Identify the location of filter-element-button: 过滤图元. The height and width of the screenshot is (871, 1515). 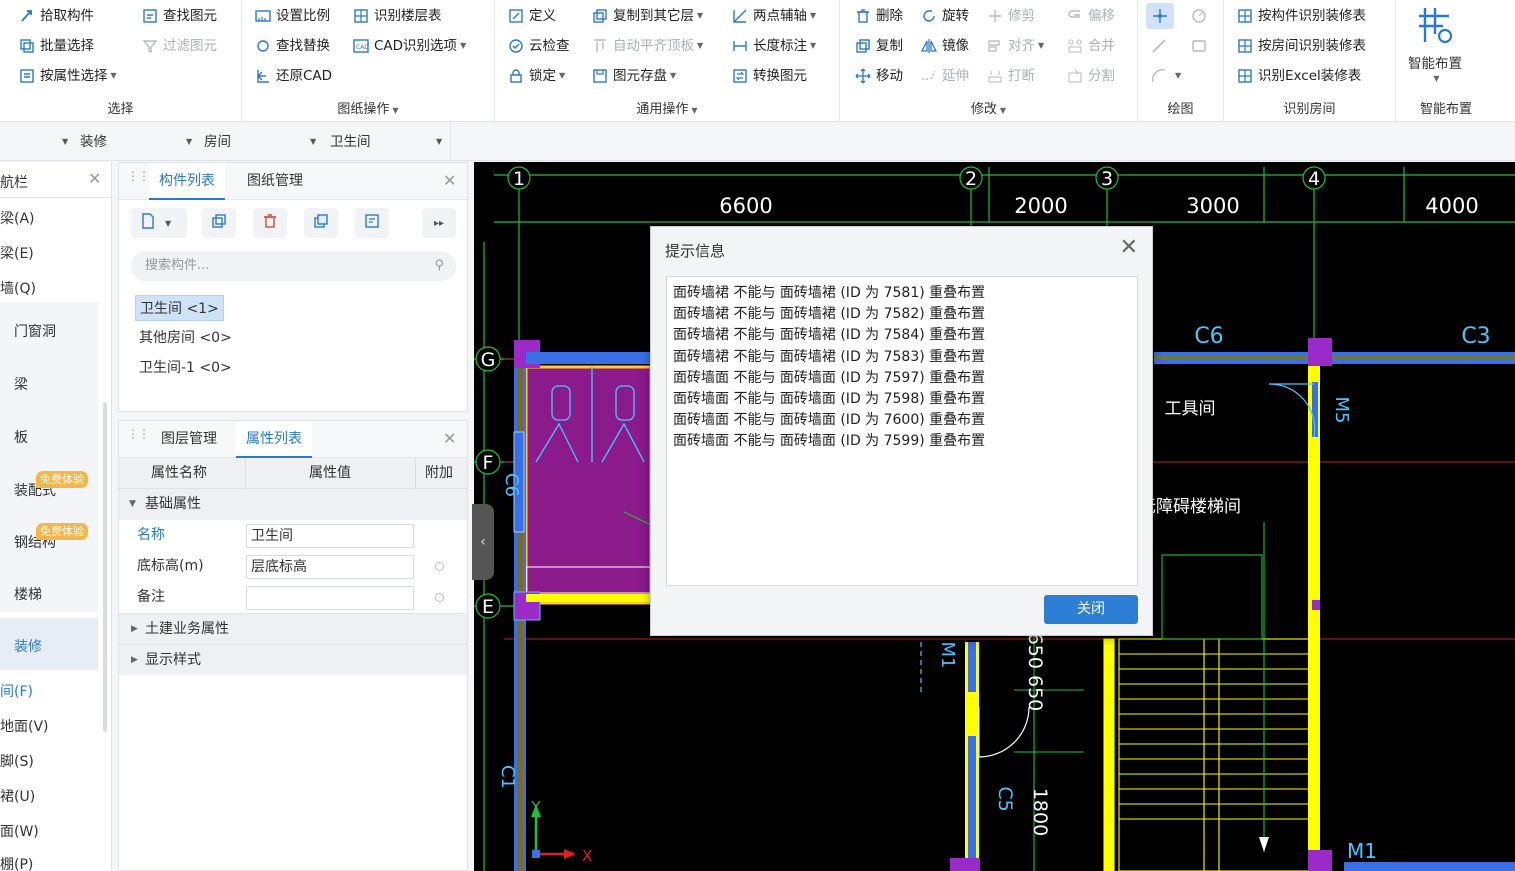
(179, 46).